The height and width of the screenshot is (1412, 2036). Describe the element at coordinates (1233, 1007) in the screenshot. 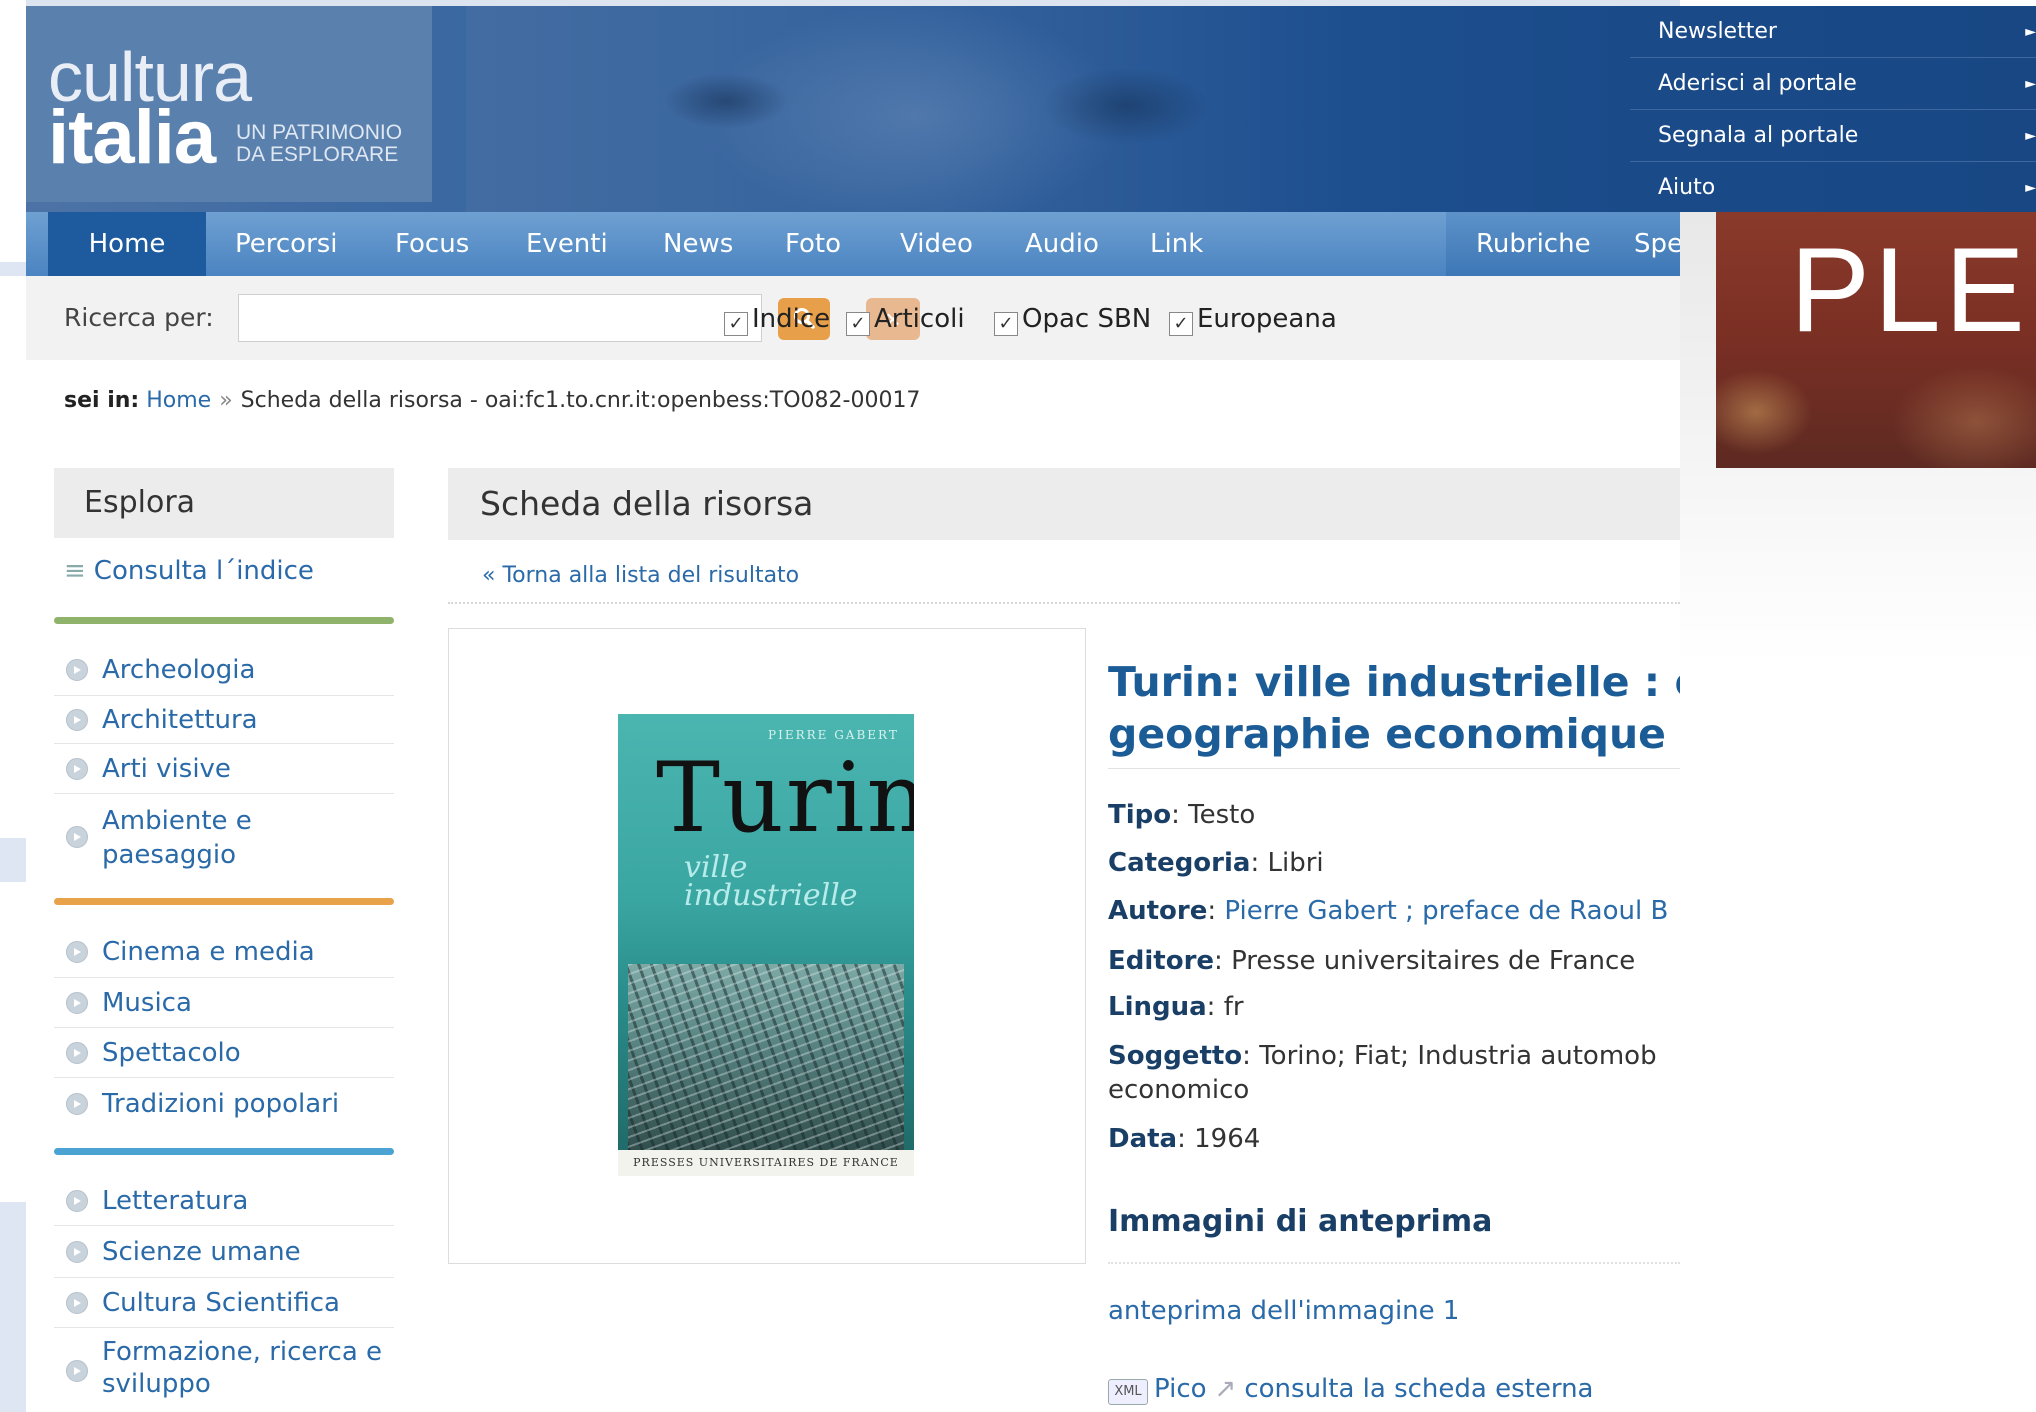

I see `field-value: fr` at that location.